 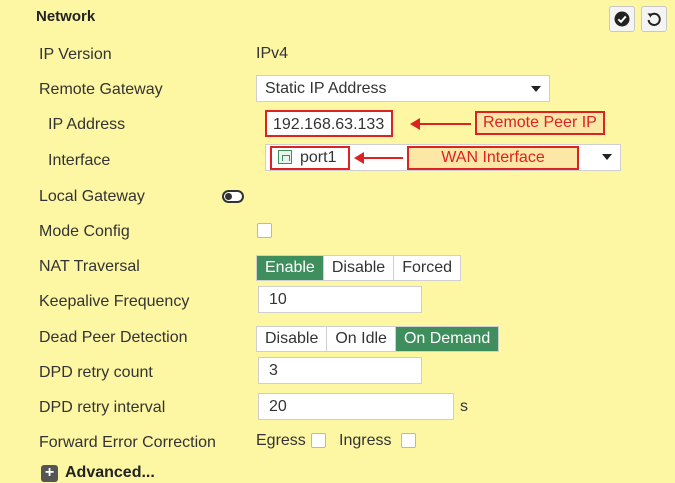 I want to click on ip-address-input: 192.168.63.133, so click(x=329, y=123).